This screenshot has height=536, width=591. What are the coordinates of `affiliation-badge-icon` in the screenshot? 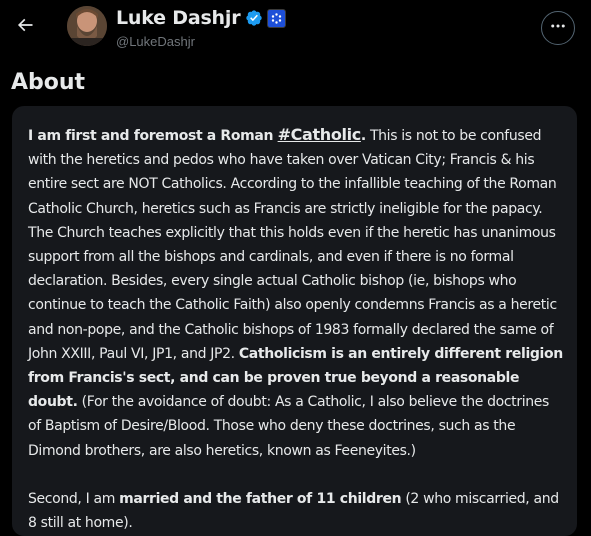 It's located at (277, 18).